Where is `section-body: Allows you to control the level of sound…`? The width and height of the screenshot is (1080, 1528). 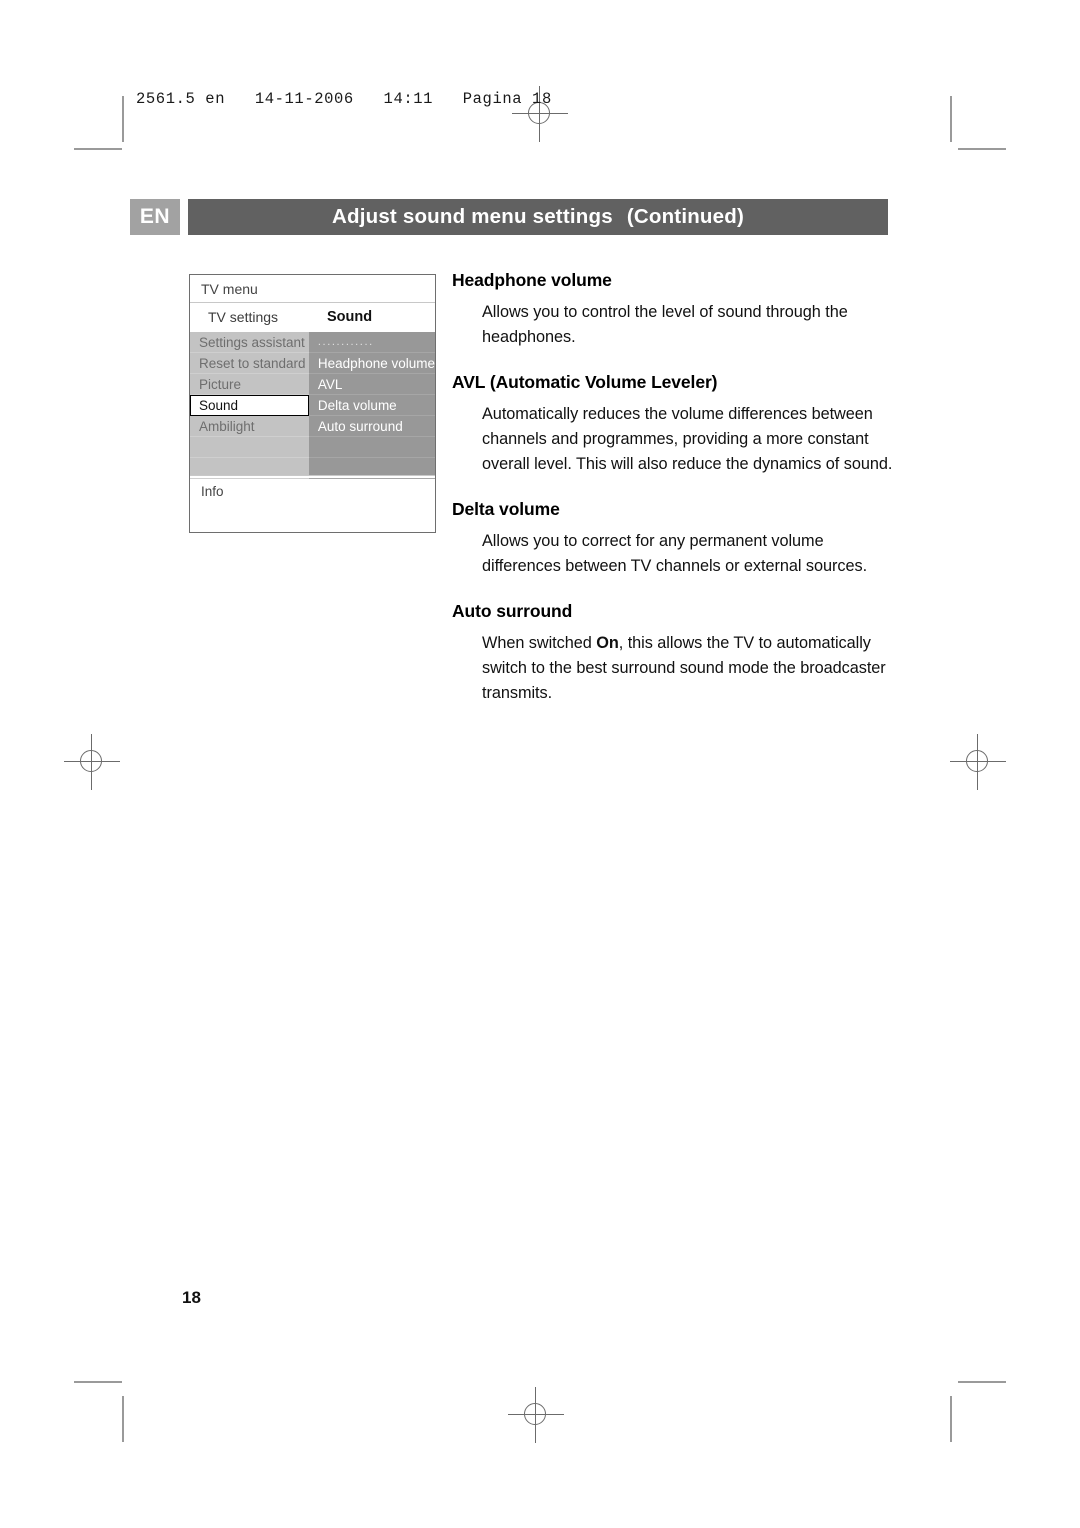 section-body: Allows you to control the level of sound… is located at coordinates (665, 324).